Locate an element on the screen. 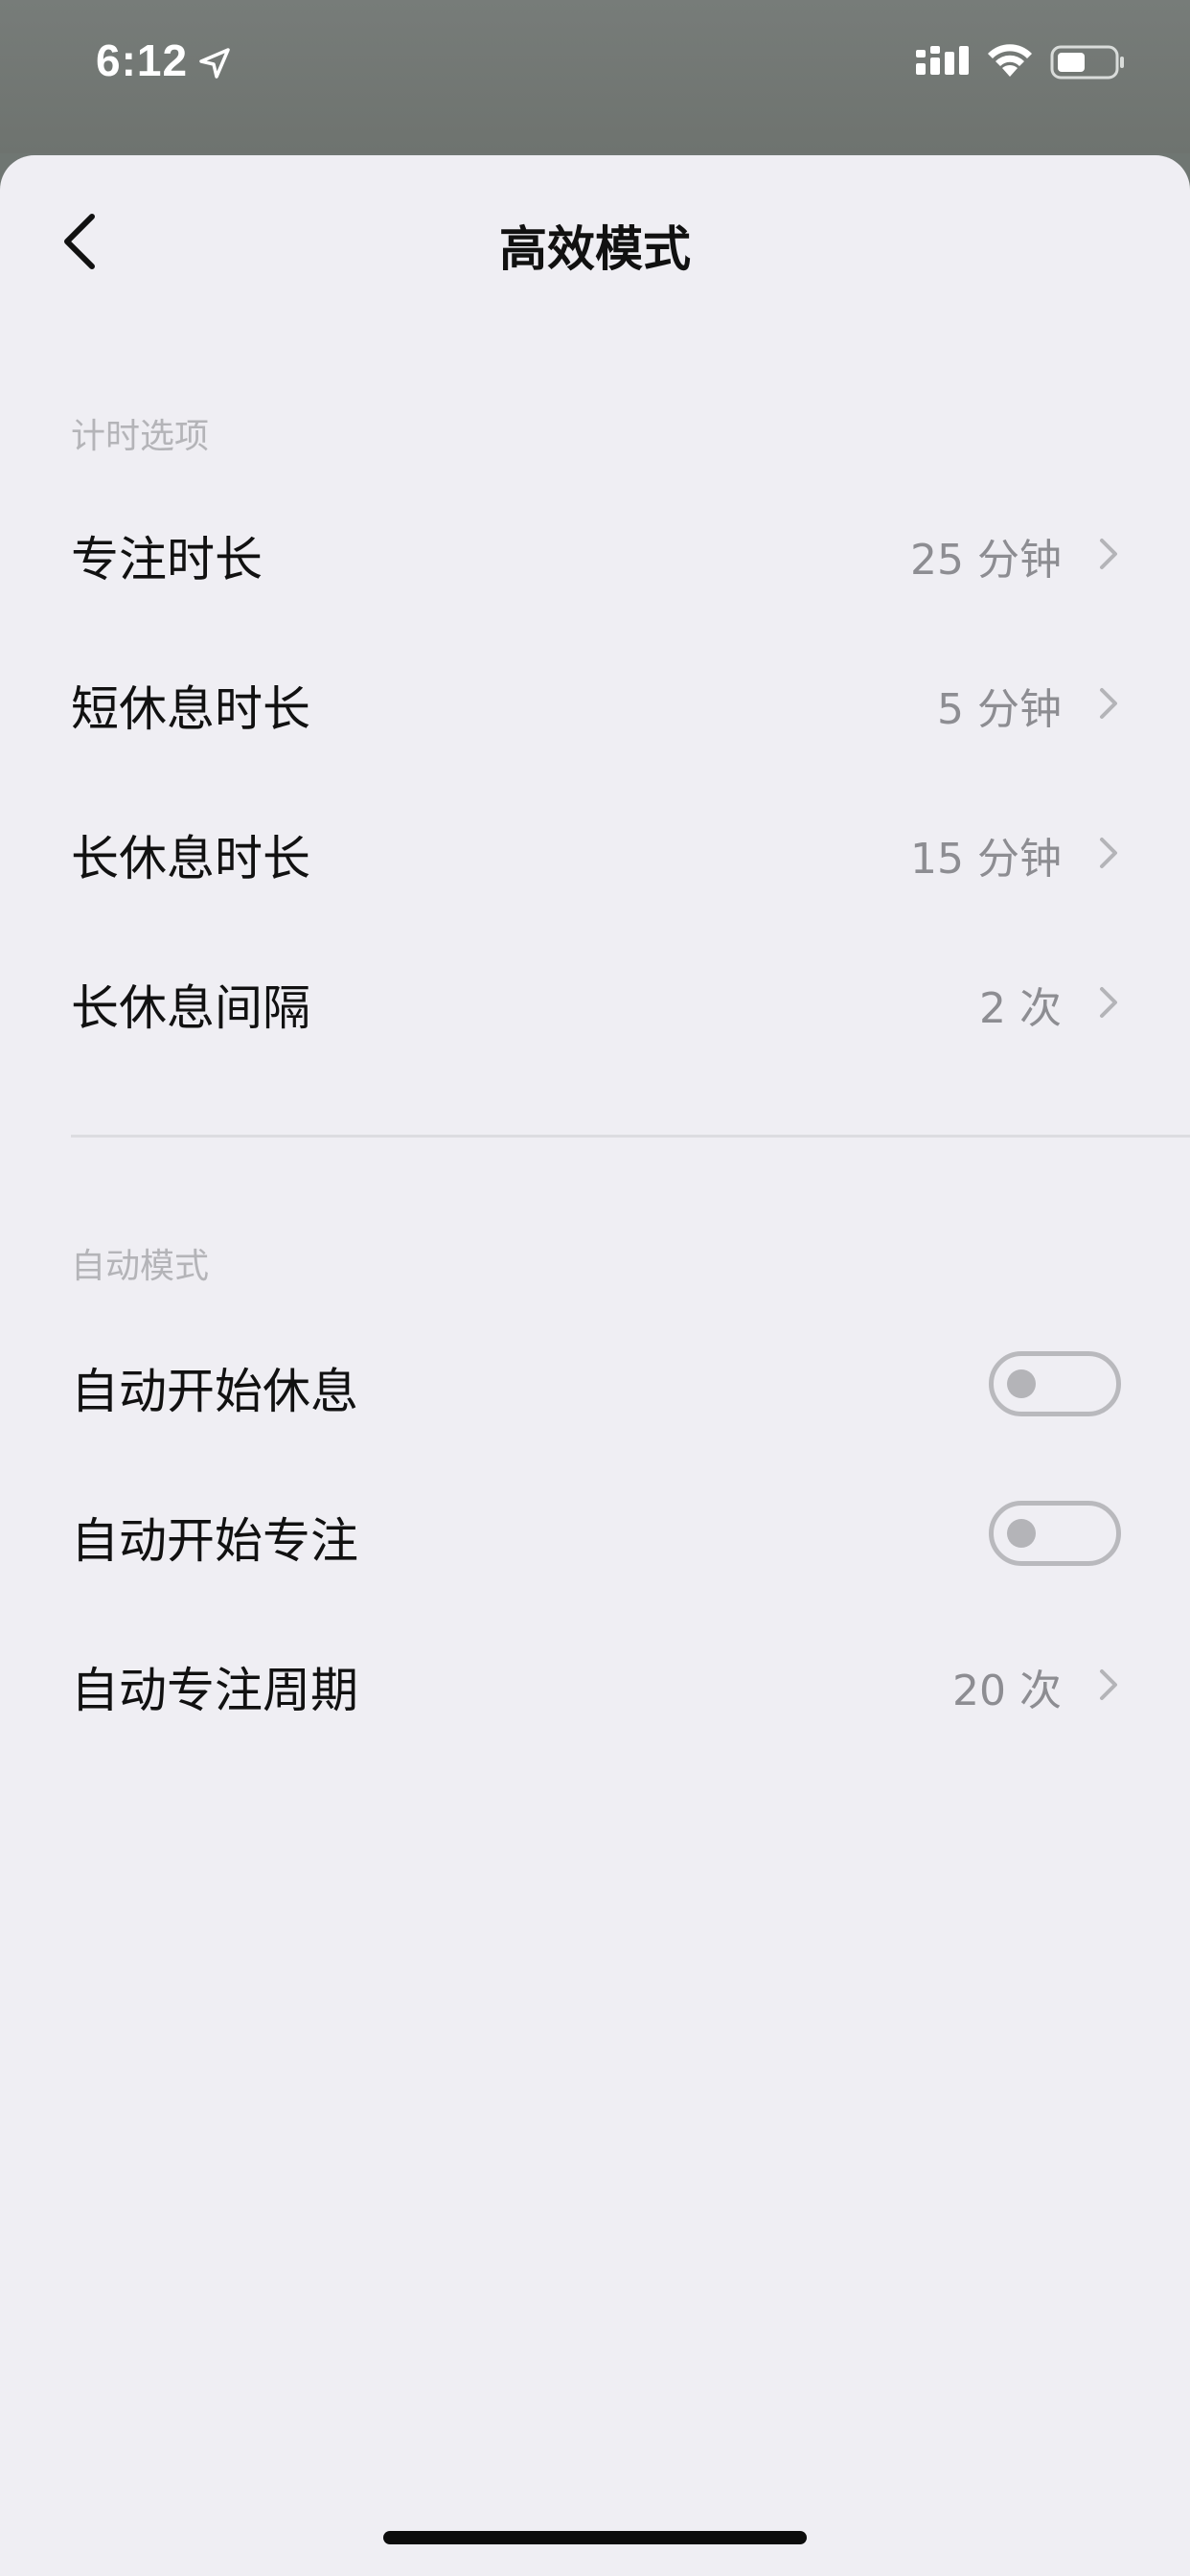 Image resolution: width=1190 pixels, height=2576 pixels. row-short-break-duration: 短休息时长 5 分钟 is located at coordinates (595, 703).